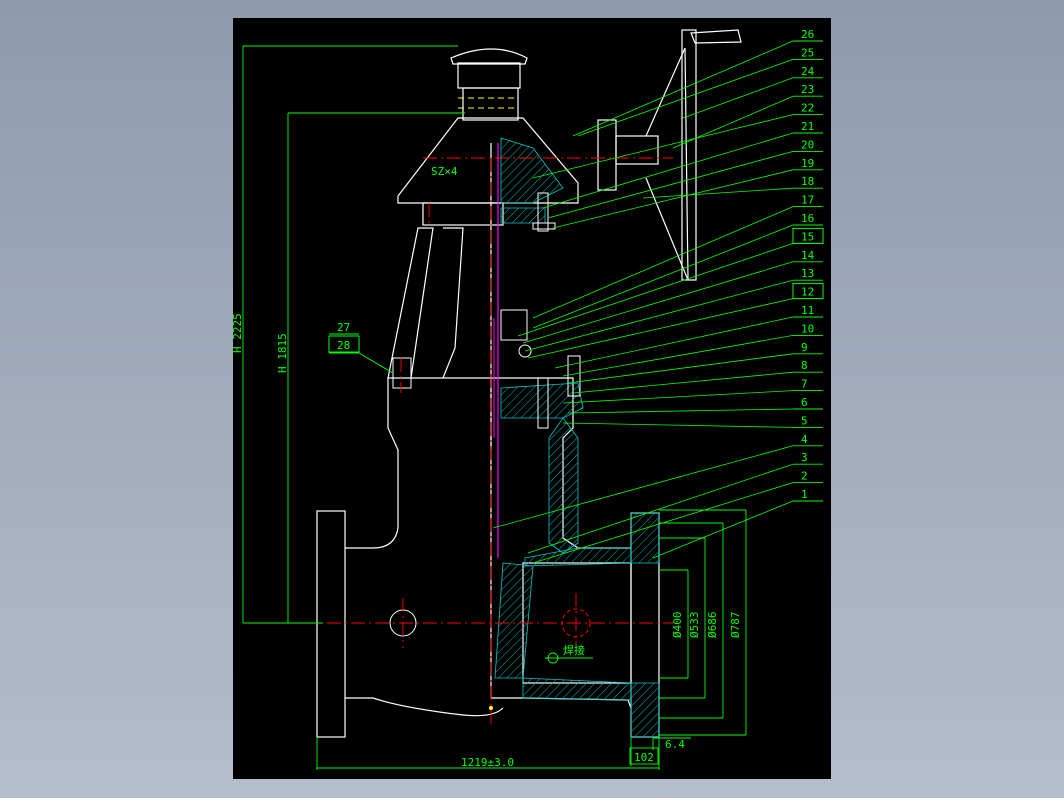 The height and width of the screenshot is (798, 1064). Describe the element at coordinates (804, 476) in the screenshot. I see `part-number-2: 2` at that location.